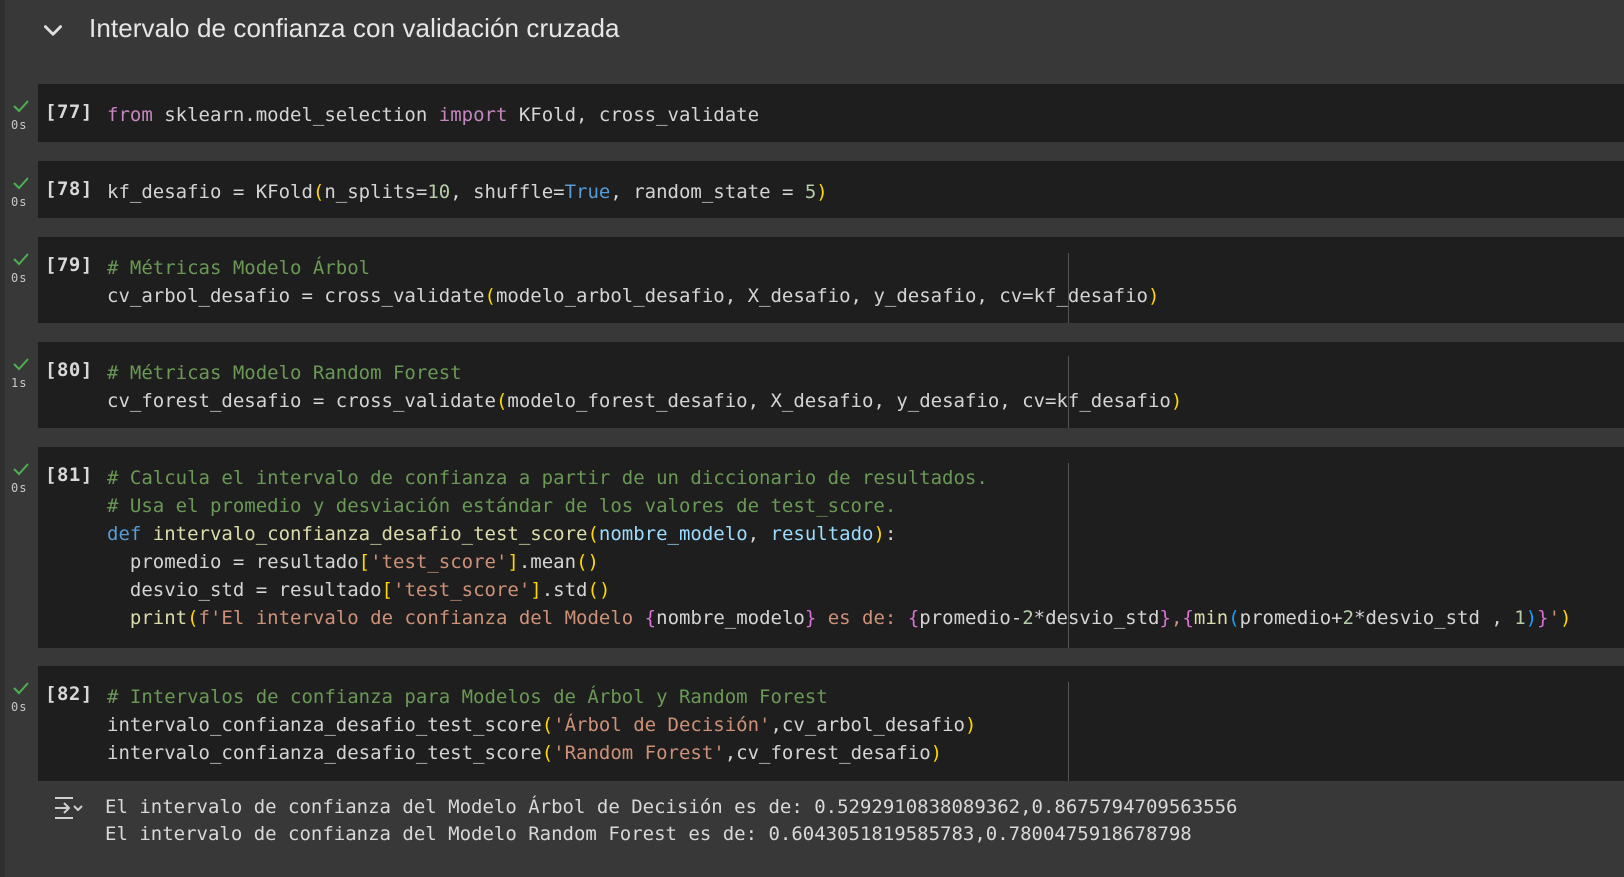 The height and width of the screenshot is (877, 1624). Describe the element at coordinates (69, 112) in the screenshot. I see `execution-count: [77]` at that location.